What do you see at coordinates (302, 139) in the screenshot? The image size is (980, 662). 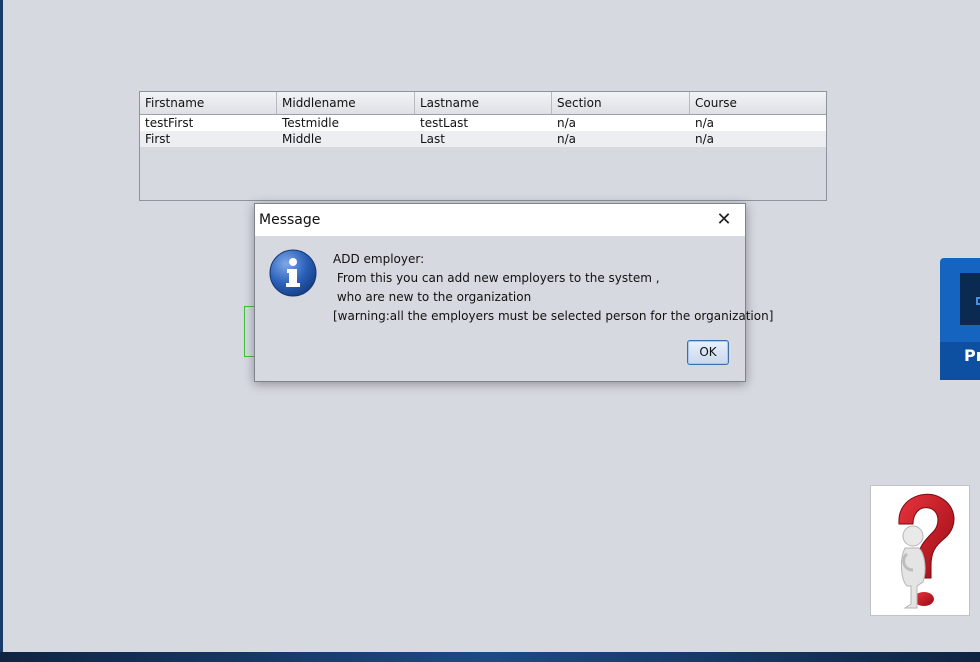 I see `cell-middlename: Middle` at bounding box center [302, 139].